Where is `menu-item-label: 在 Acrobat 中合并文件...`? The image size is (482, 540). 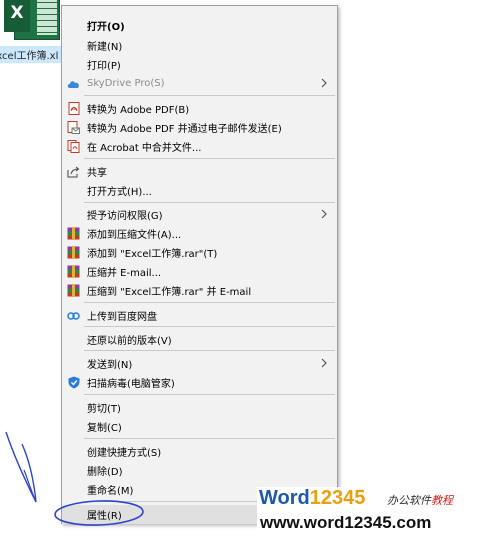 menu-item-label: 在 Acrobat 中合并文件... is located at coordinates (144, 148).